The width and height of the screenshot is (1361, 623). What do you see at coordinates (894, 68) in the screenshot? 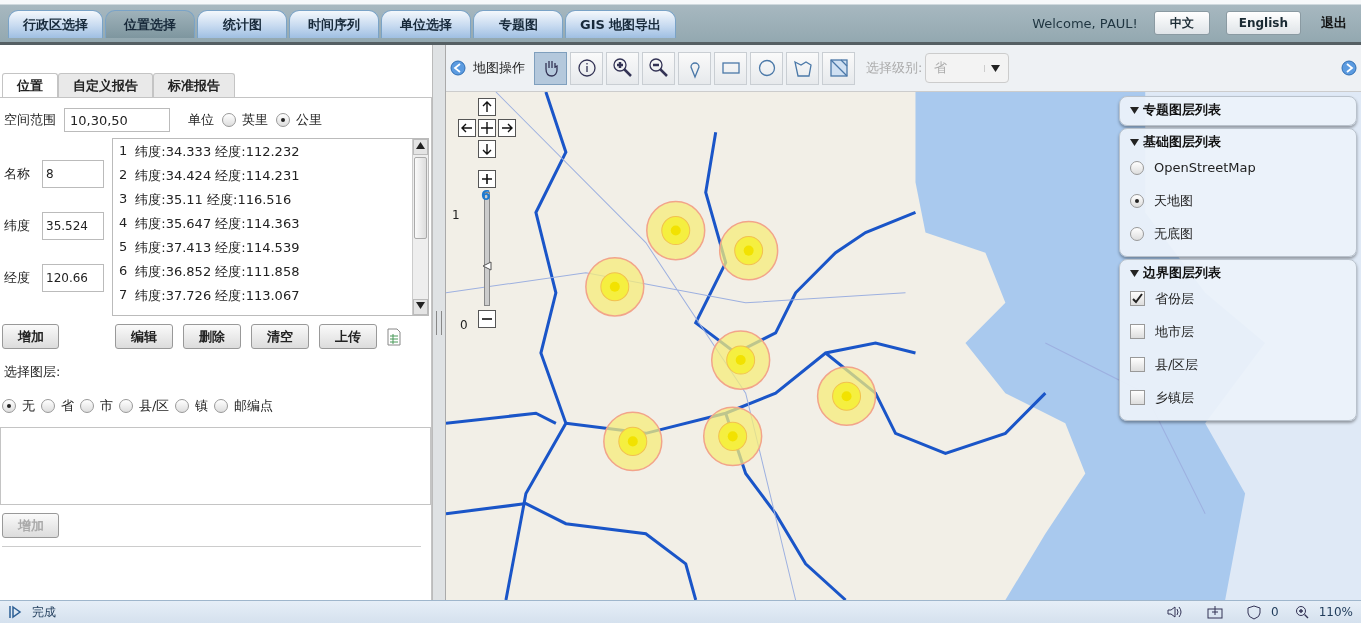
I see `level-label: 选择级别:` at bounding box center [894, 68].